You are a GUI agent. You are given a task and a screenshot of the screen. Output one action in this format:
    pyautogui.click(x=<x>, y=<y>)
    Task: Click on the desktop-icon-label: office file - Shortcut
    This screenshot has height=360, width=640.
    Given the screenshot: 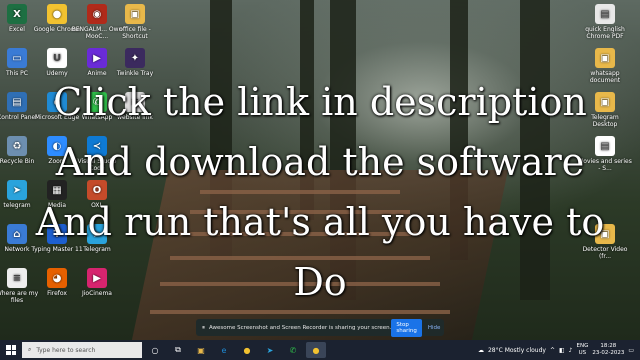 What is the action you would take?
    pyautogui.click(x=135, y=33)
    